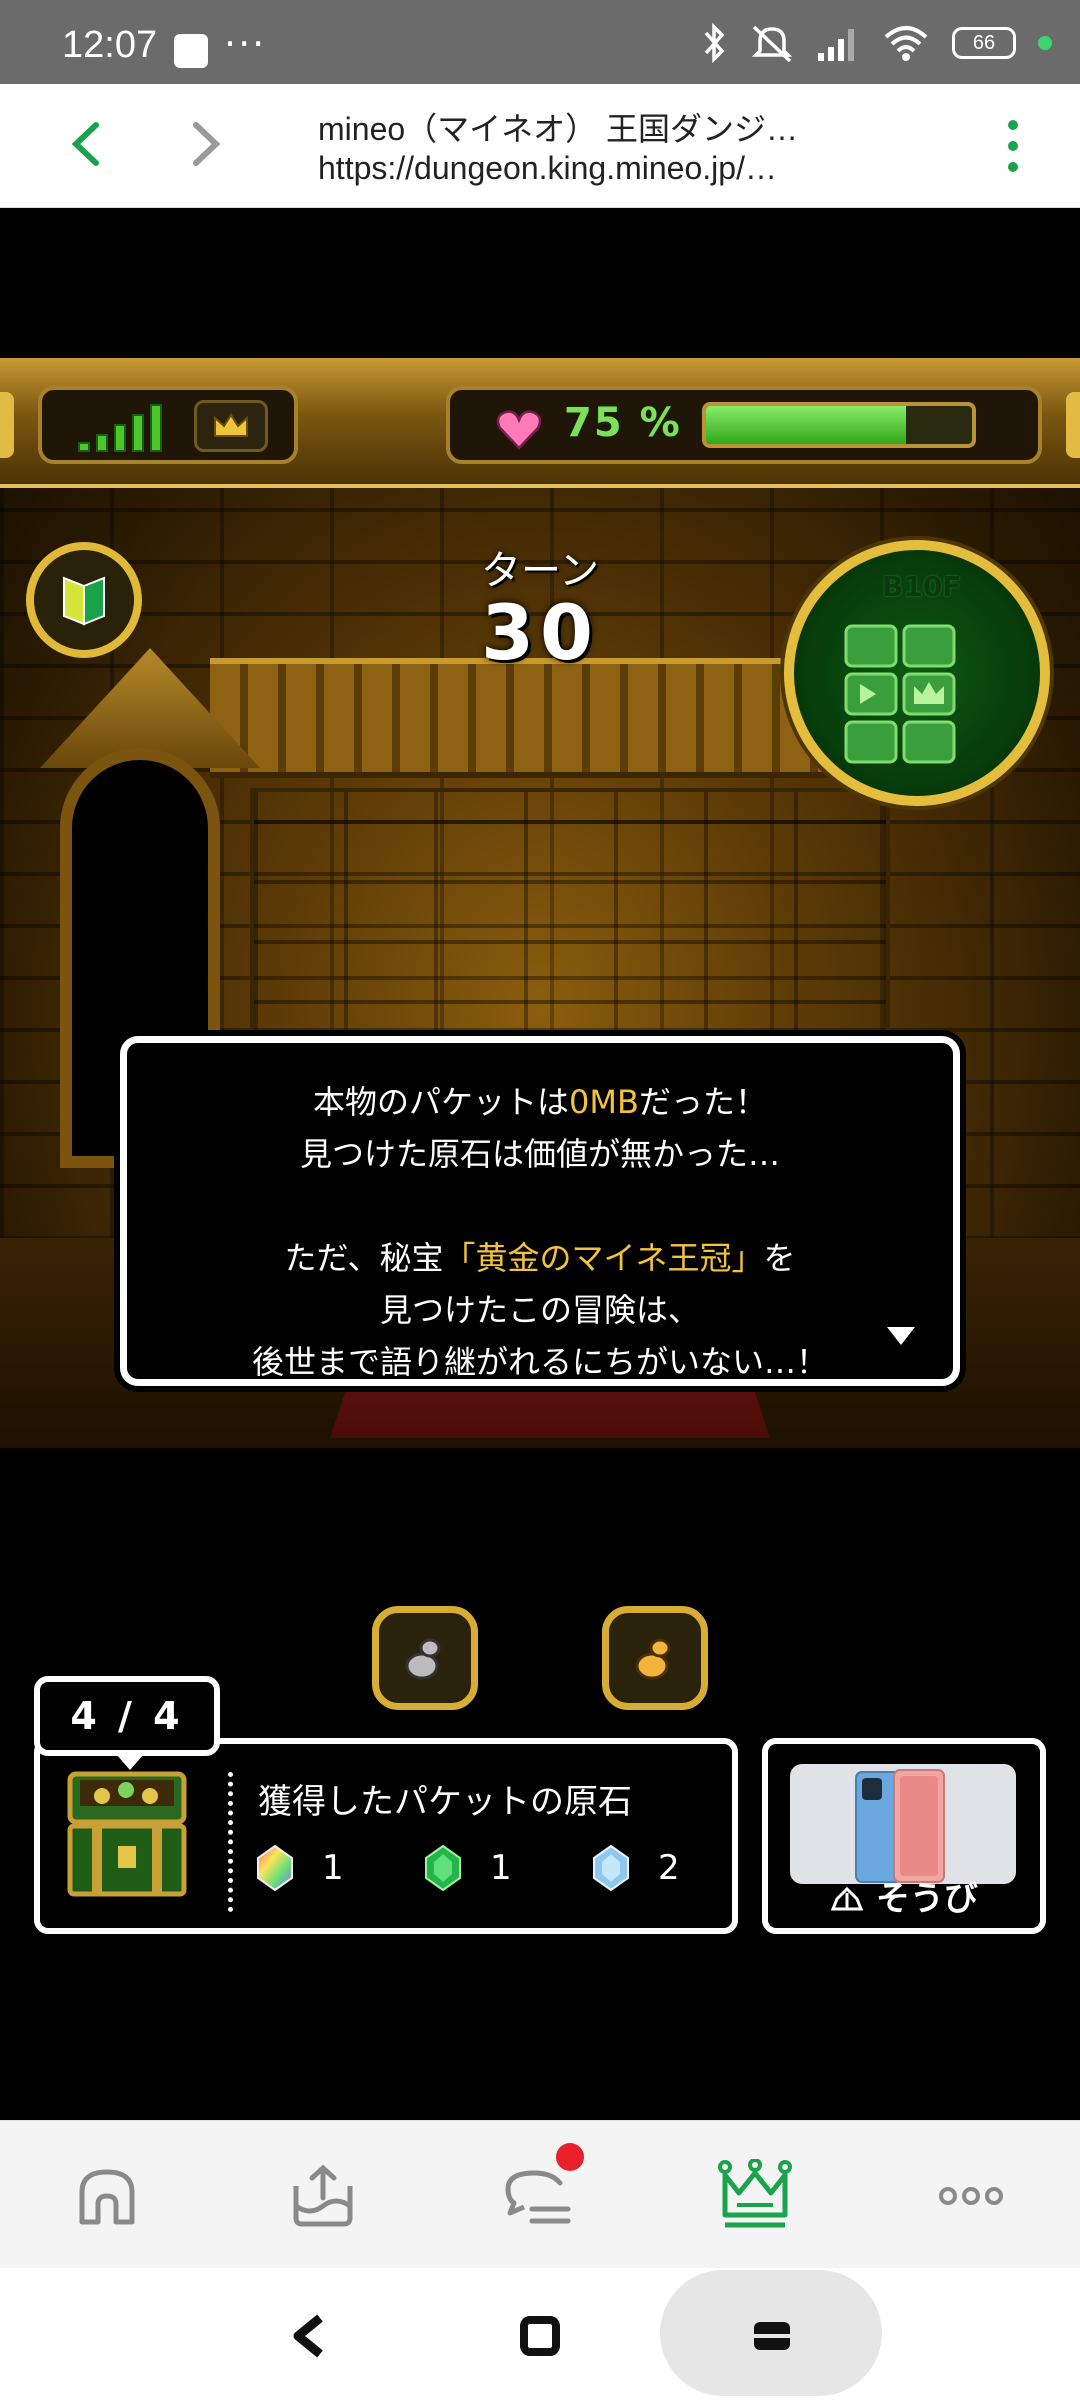 The width and height of the screenshot is (1080, 2400). What do you see at coordinates (110, 45) in the screenshot?
I see `status-time: 12:07` at bounding box center [110, 45].